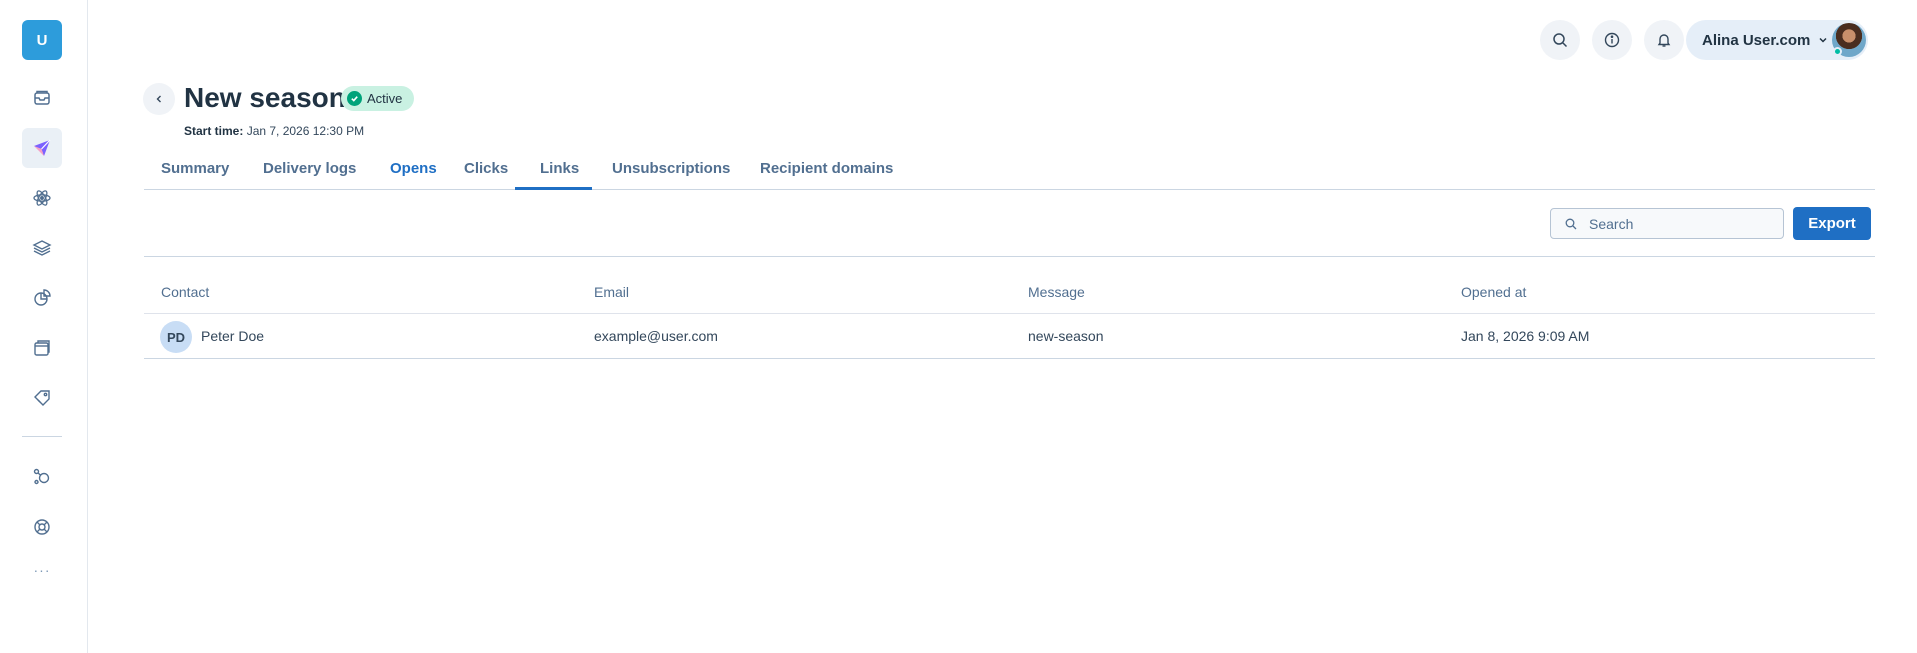 This screenshot has width=1917, height=653. Describe the element at coordinates (1009, 293) in the screenshot. I see `table-header: Contact Email Message Opened at` at that location.